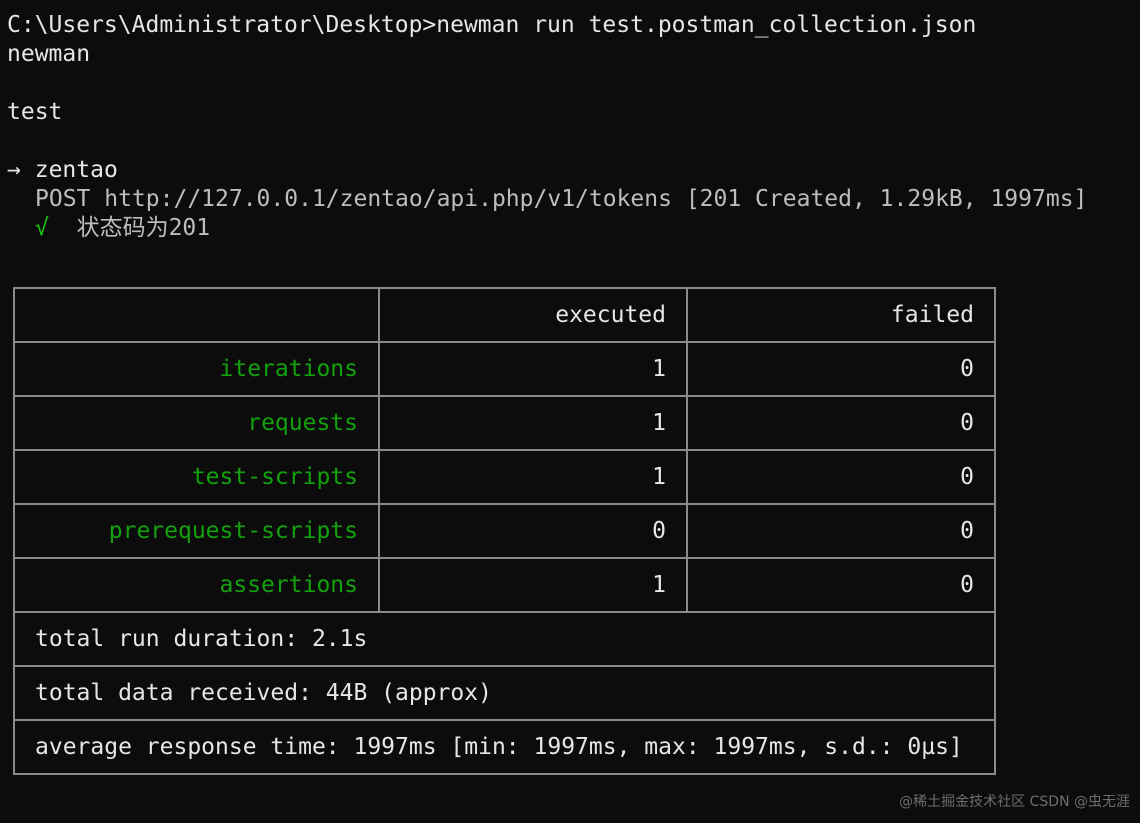 The width and height of the screenshot is (1140, 823). What do you see at coordinates (42, 228) in the screenshot?
I see `check-icon: √` at bounding box center [42, 228].